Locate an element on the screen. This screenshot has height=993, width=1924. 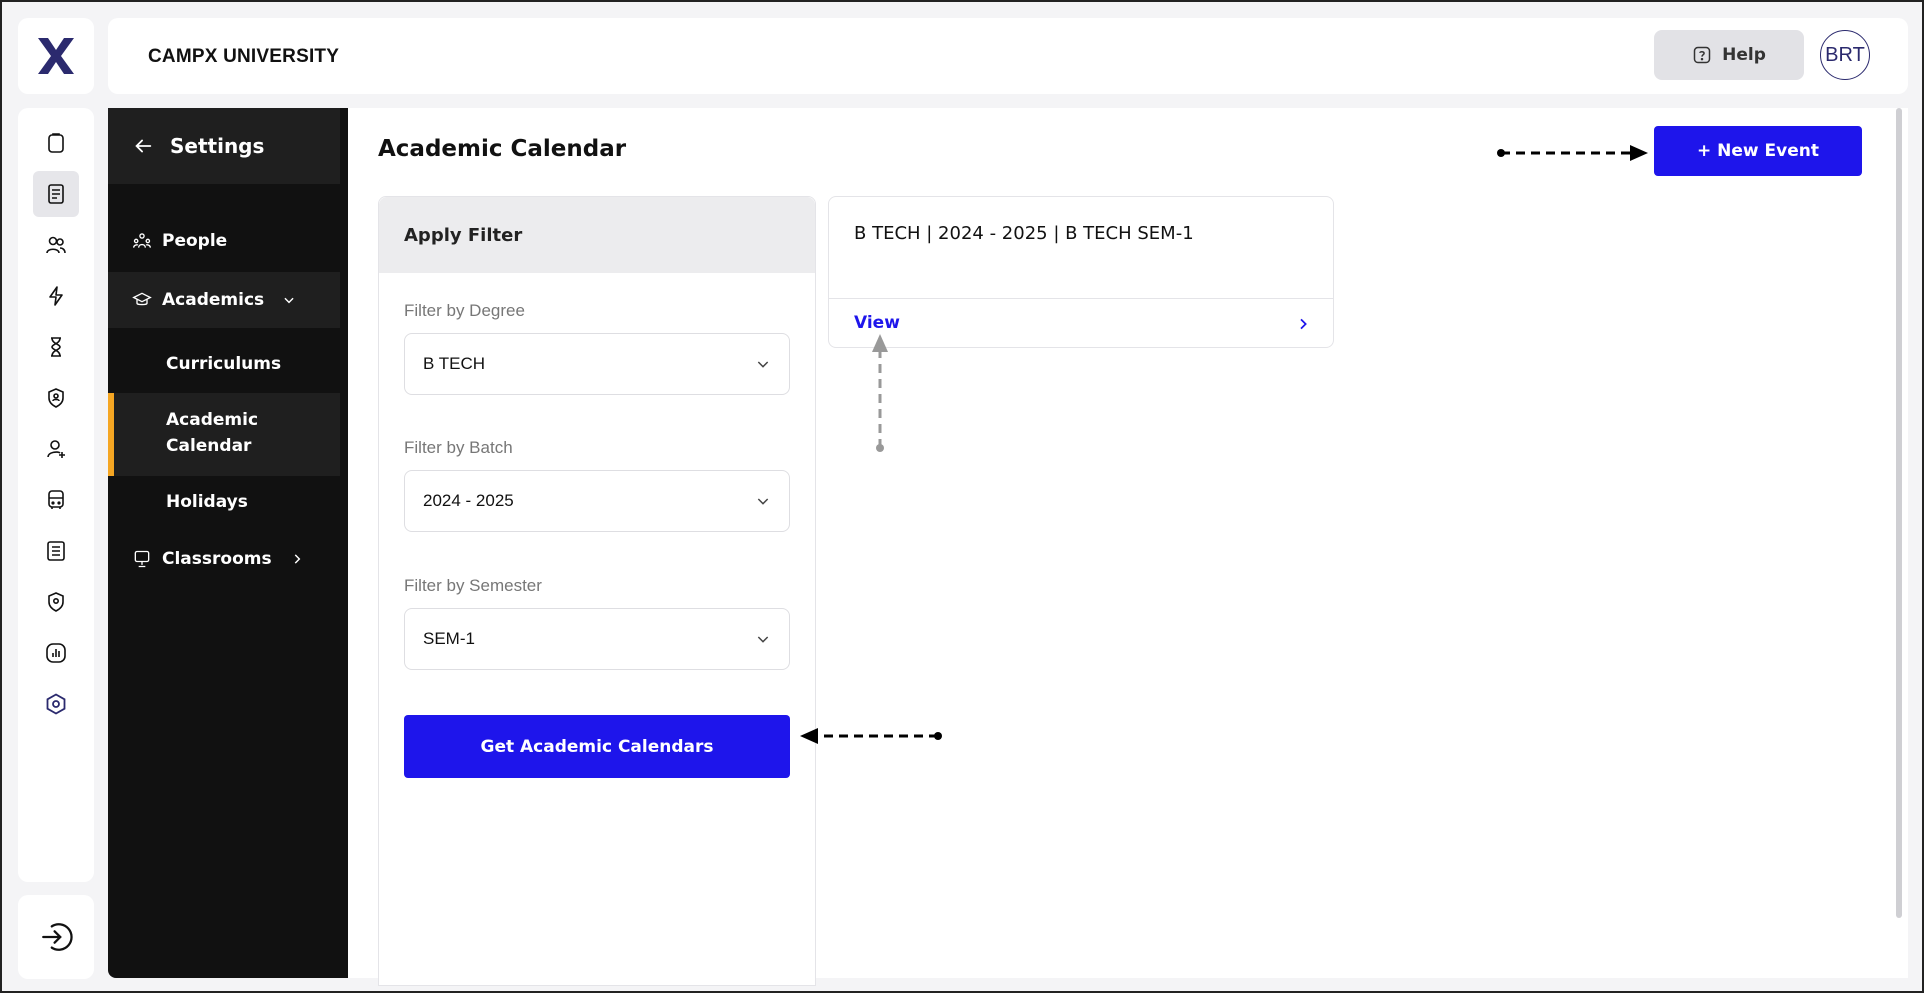
icon-rail is located at coordinates (56, 495).